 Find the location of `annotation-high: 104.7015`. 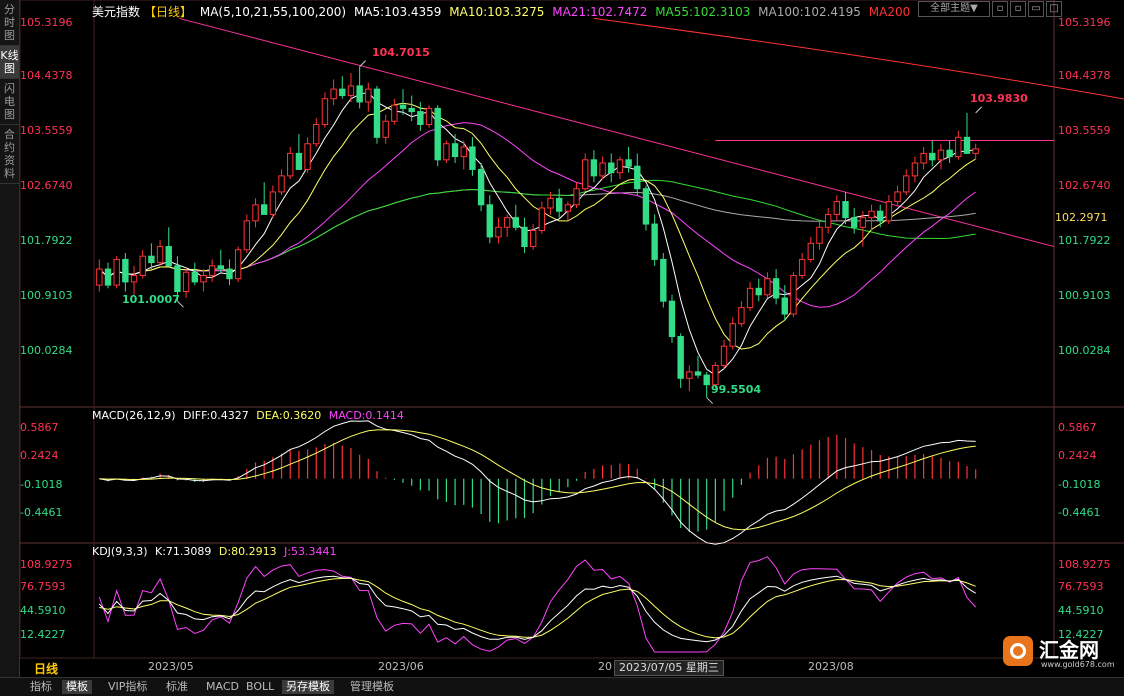

annotation-high: 104.7015 is located at coordinates (401, 52).